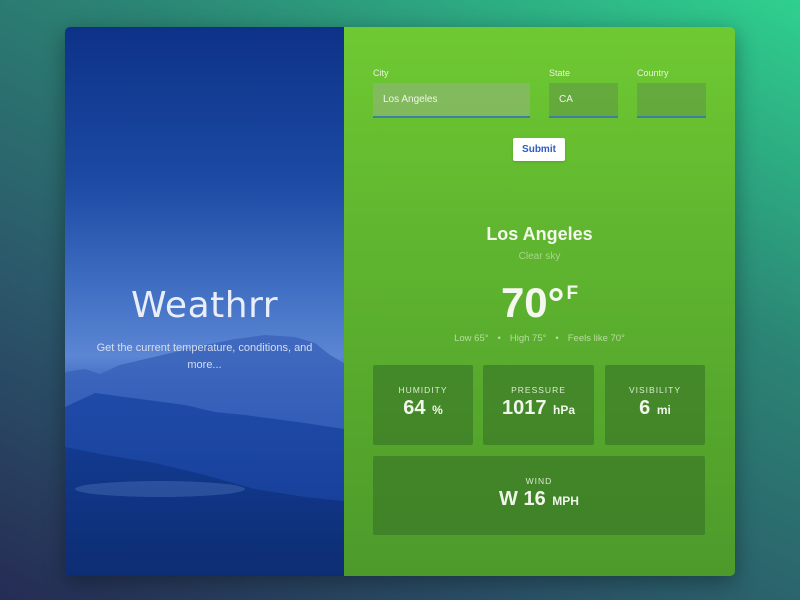 The image size is (800, 600). I want to click on state-label: State, so click(560, 73).